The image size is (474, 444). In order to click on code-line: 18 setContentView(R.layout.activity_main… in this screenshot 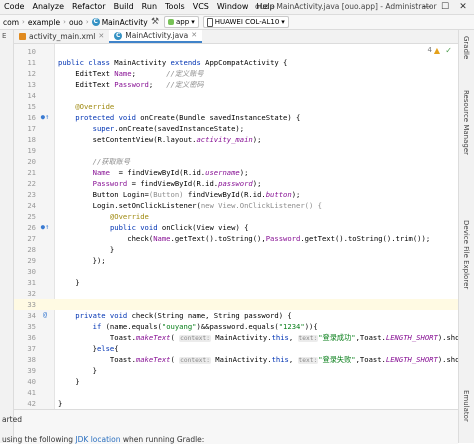, I will do `click(236, 139)`.